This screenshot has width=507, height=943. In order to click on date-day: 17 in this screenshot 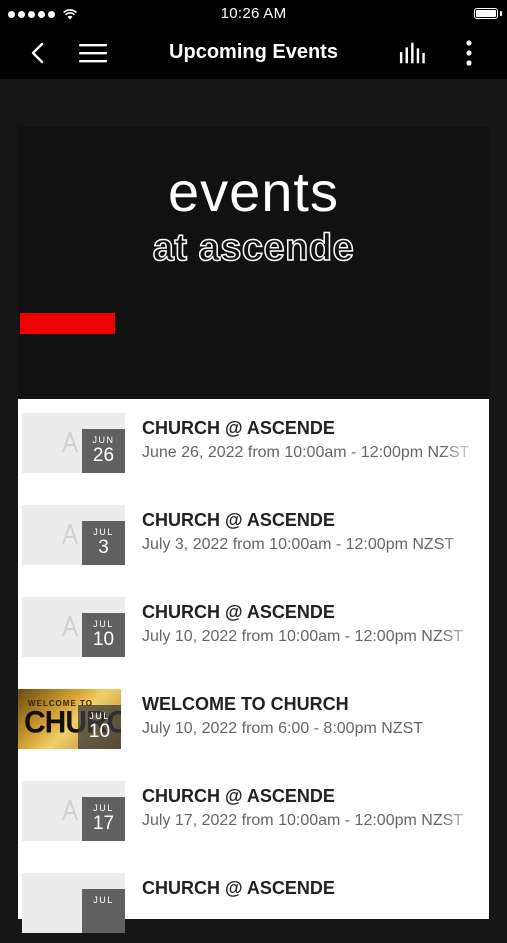, I will do `click(103, 823)`.